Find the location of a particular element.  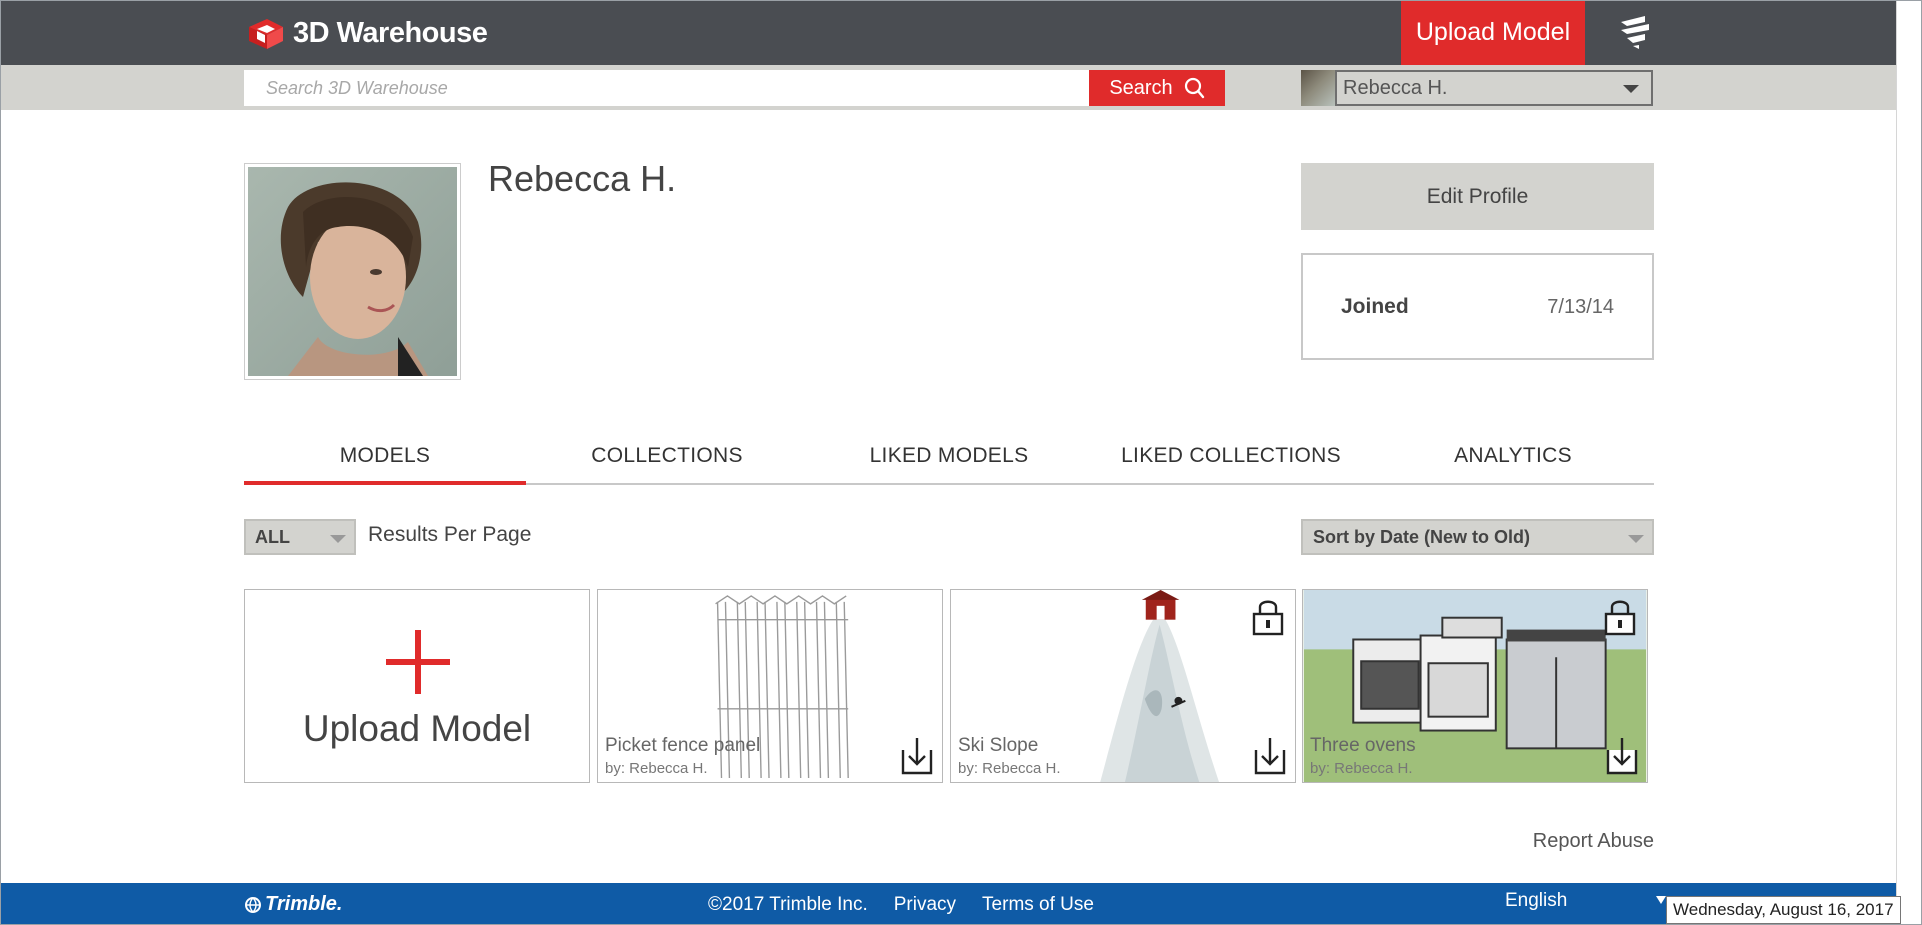

trimble-brand: Trimble. is located at coordinates (304, 904).